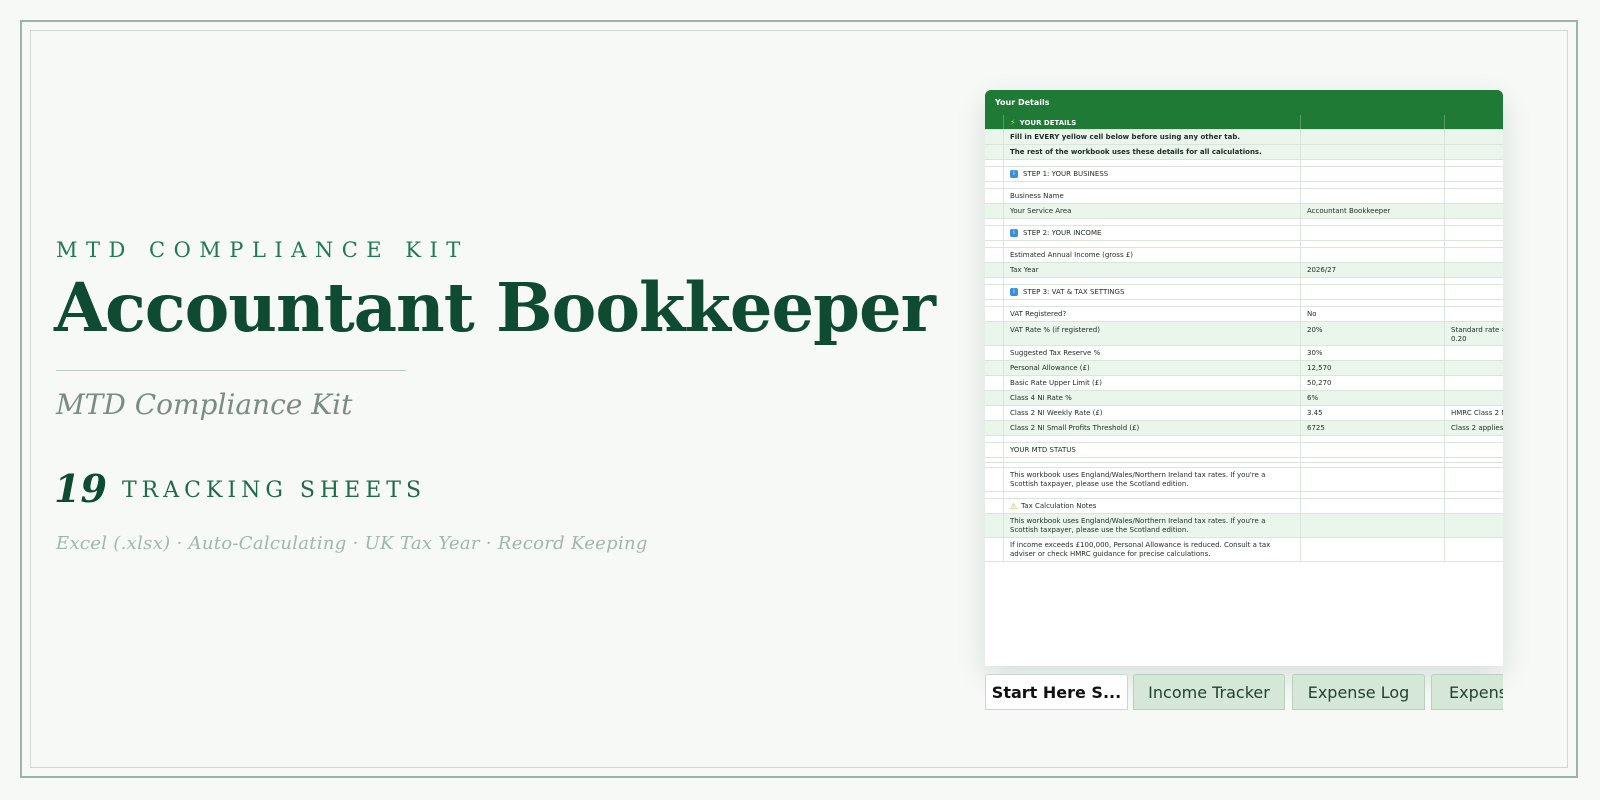  Describe the element at coordinates (1244, 270) in the screenshot. I see `table-row: Tax Year 2026/27` at that location.